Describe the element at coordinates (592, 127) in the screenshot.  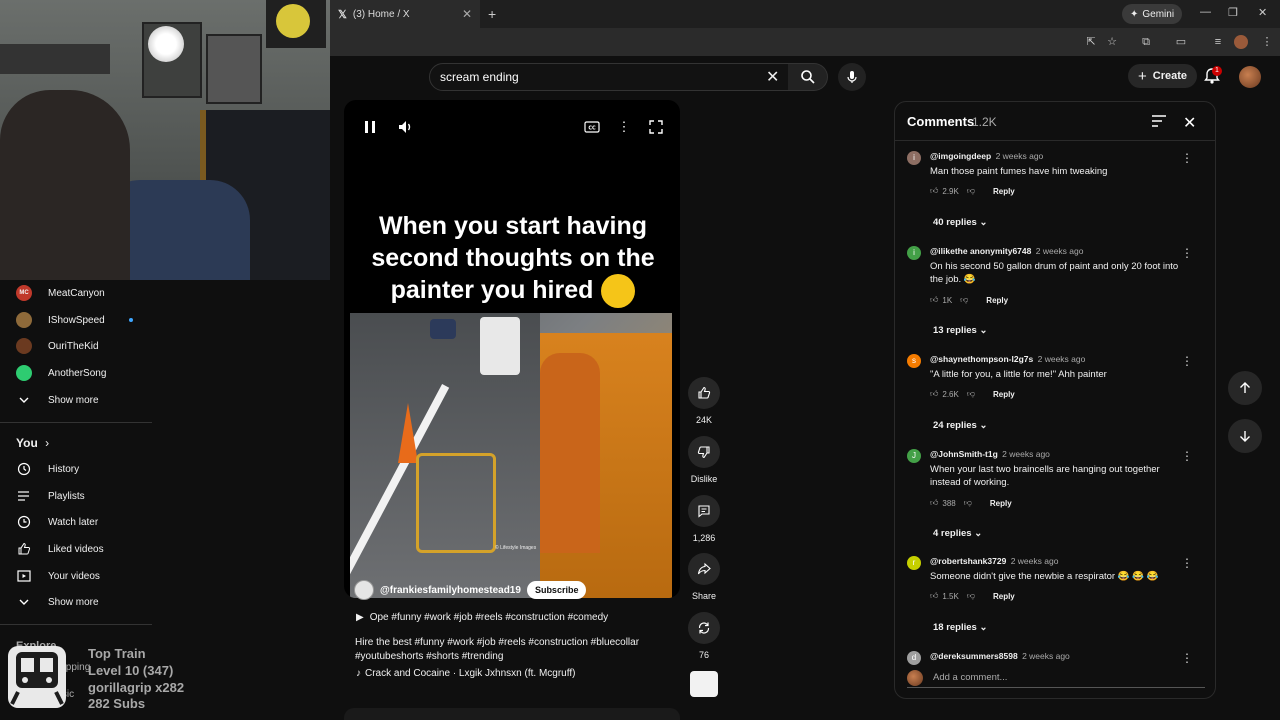
I see `captions-icon: CC` at that location.